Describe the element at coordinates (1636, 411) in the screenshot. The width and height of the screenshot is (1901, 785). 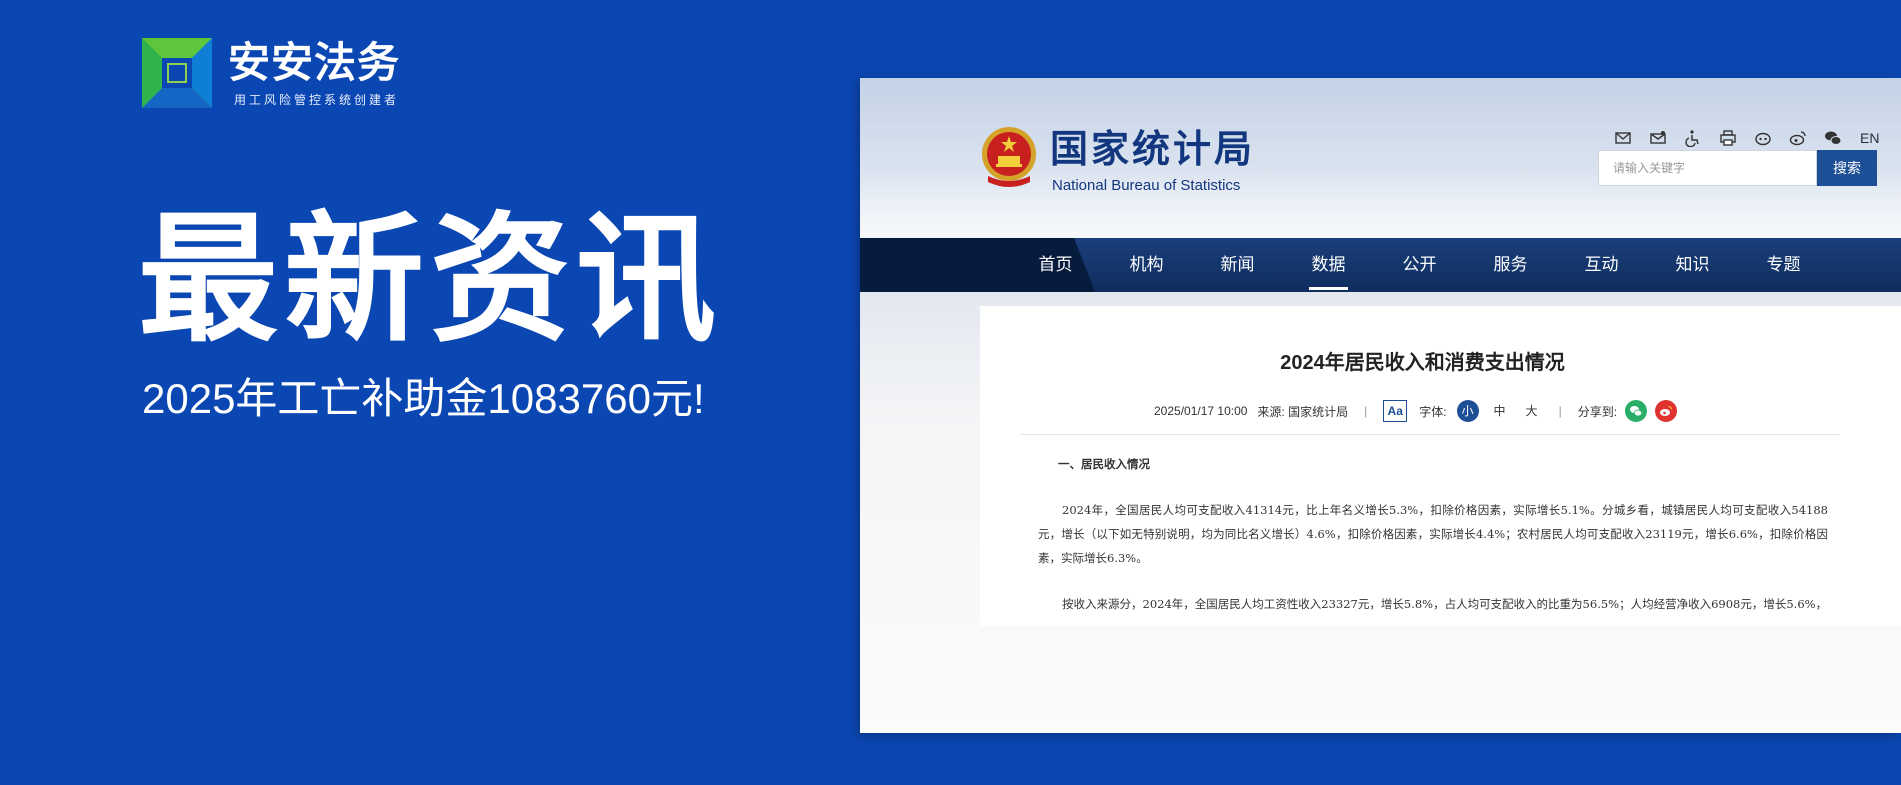
I see `share-wechat-icon` at that location.